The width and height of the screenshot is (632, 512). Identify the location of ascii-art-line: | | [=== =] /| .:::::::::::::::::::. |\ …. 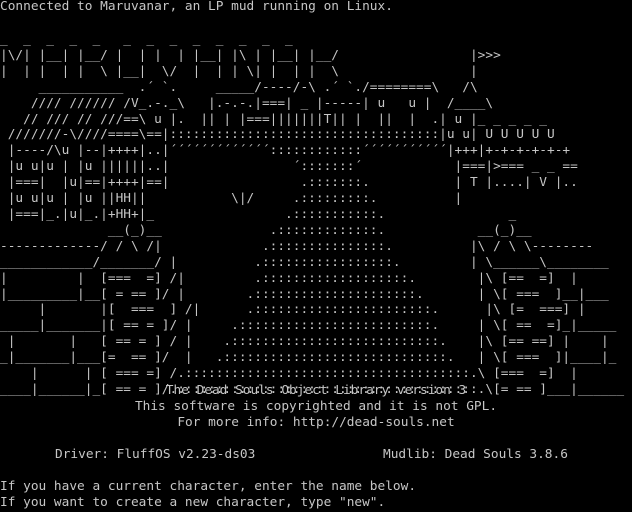
(289, 278).